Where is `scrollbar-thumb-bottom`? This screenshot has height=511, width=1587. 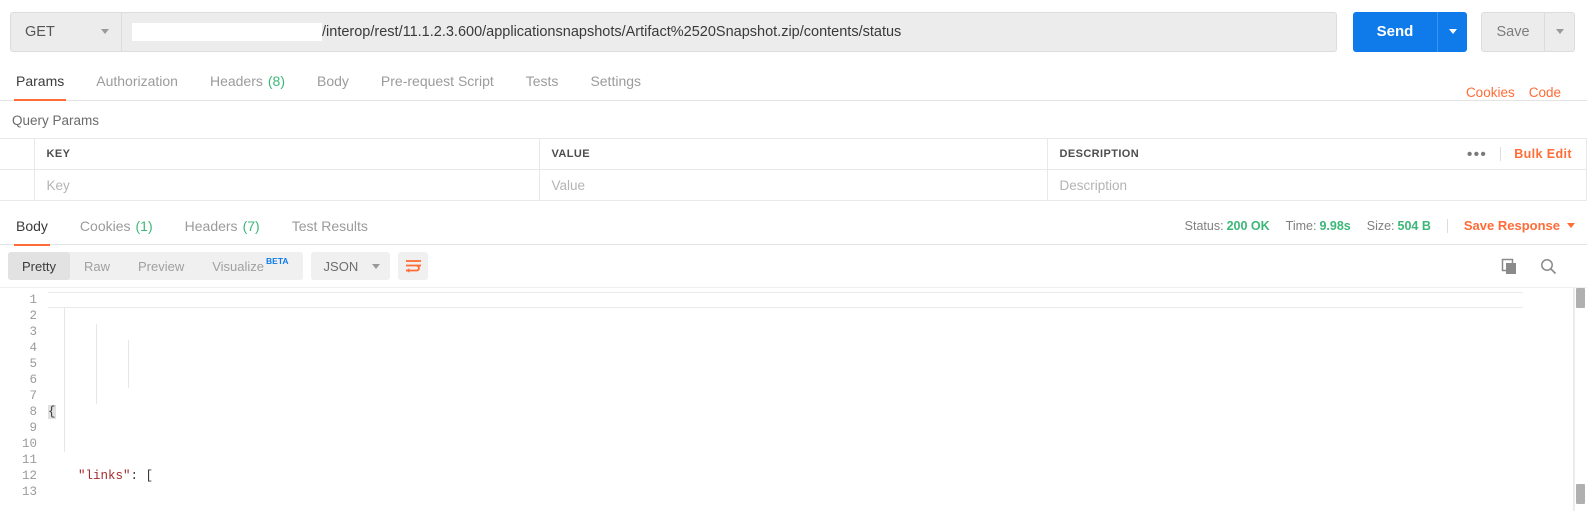 scrollbar-thumb-bottom is located at coordinates (1580, 494).